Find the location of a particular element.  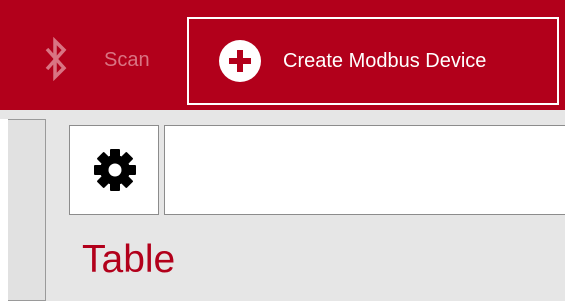

scan-button: Scan is located at coordinates (85, 60).